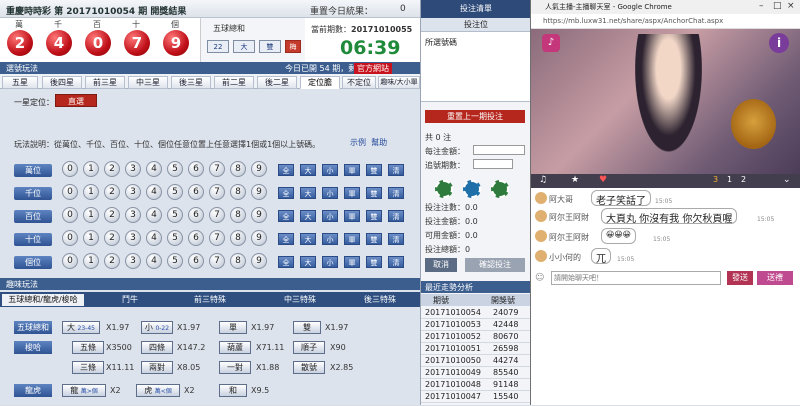 The height and width of the screenshot is (406, 800). I want to click on tab-sum-dragon: 五球總和/龍虎/梭哈, so click(43, 300).